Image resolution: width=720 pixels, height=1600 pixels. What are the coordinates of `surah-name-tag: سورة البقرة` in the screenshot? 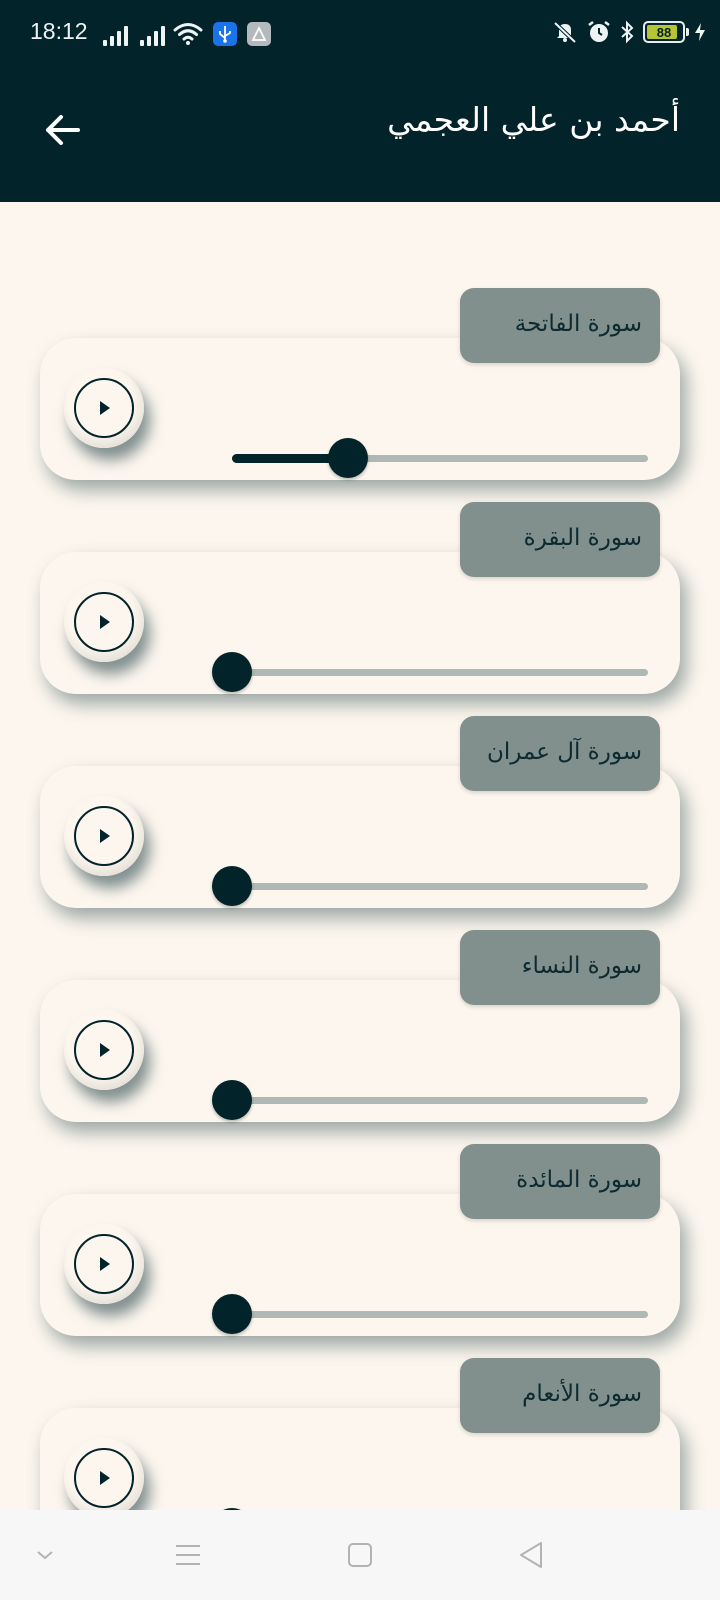 It's located at (560, 539).